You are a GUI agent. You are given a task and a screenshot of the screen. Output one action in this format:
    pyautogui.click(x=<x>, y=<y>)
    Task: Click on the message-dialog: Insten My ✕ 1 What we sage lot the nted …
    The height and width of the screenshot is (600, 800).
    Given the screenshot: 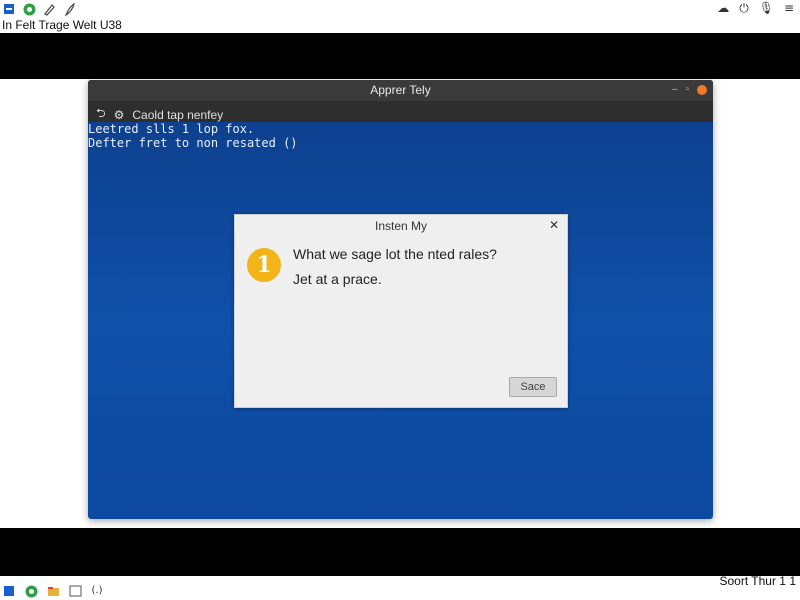 What is the action you would take?
    pyautogui.click(x=401, y=311)
    